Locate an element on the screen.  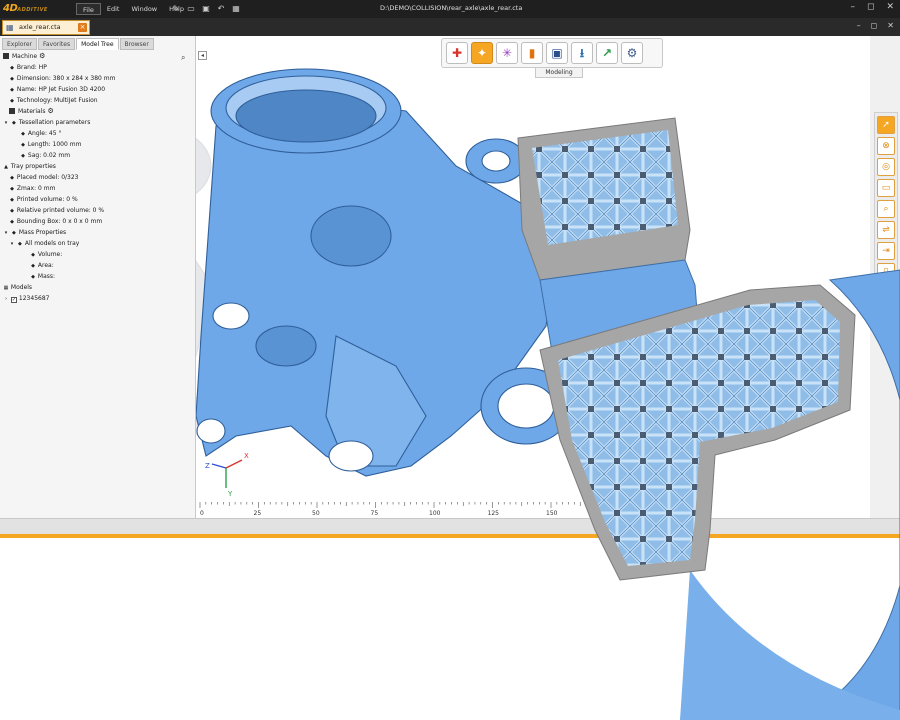
tree-item-technology: ◆ Technology: MultiJet Fusion is located at coordinates (97, 100).